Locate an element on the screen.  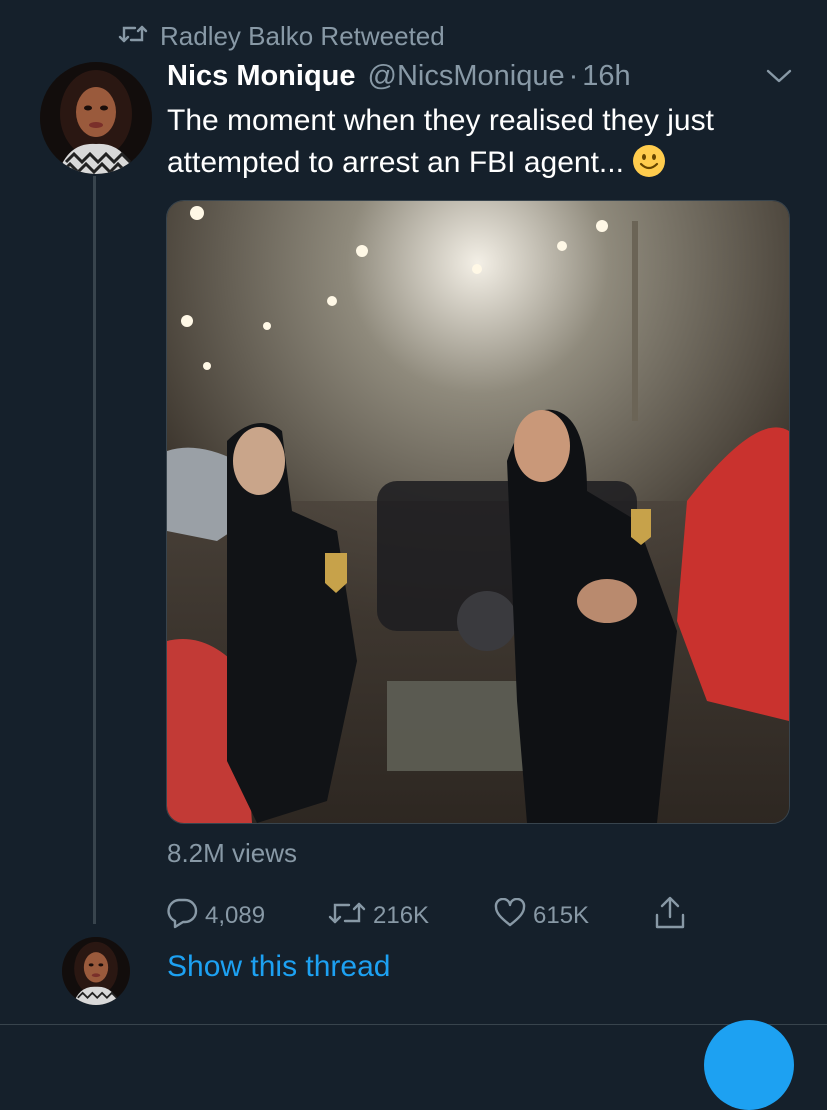
display-name: Nics Monique is located at coordinates (261, 76).